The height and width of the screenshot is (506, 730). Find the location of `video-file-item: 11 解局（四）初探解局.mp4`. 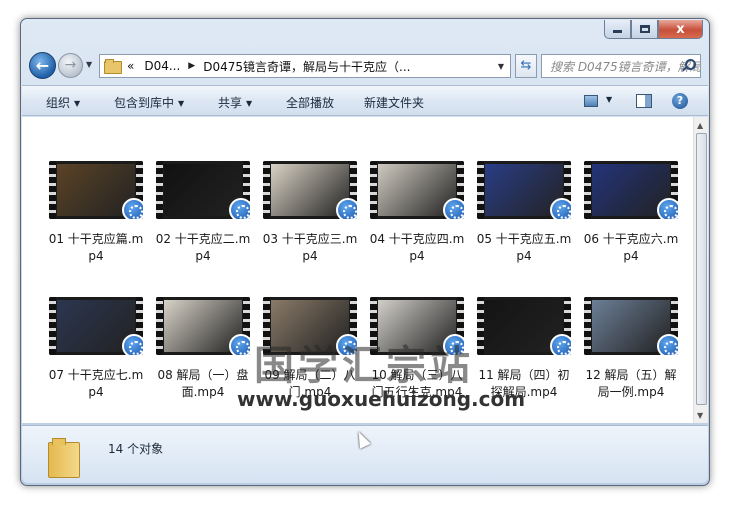

video-file-item: 11 解局（四）初探解局.mp4 is located at coordinates (524, 349).